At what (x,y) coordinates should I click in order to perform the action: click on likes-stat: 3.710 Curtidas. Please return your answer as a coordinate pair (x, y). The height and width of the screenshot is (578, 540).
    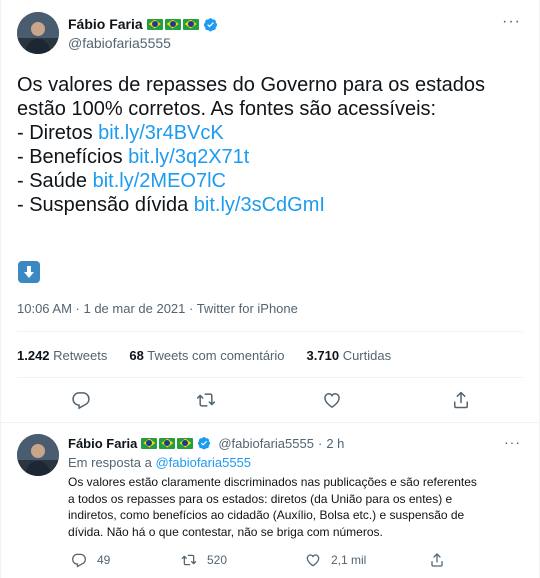
    Looking at the image, I should click on (349, 355).